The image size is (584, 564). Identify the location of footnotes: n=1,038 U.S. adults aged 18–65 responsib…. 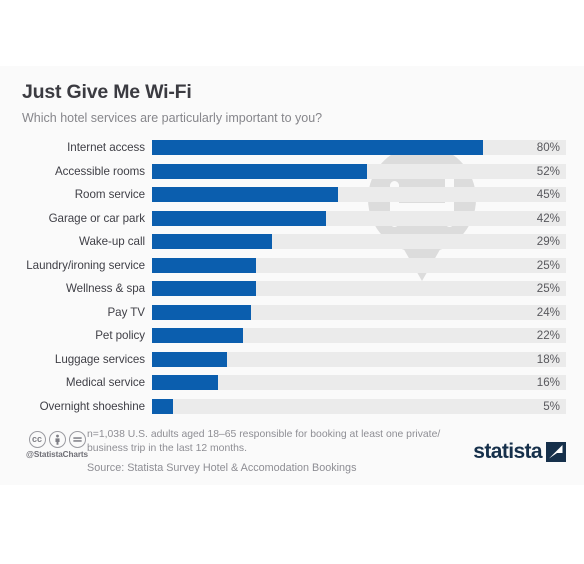
(273, 451).